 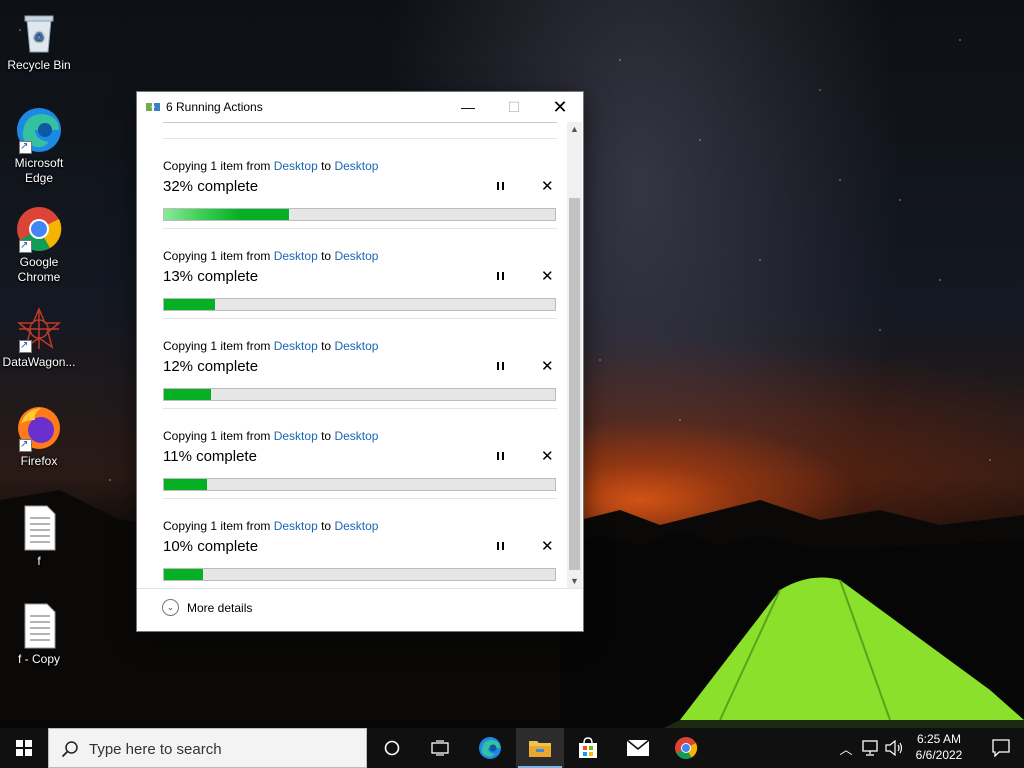 I want to click on close-button: ✕, so click(x=560, y=107).